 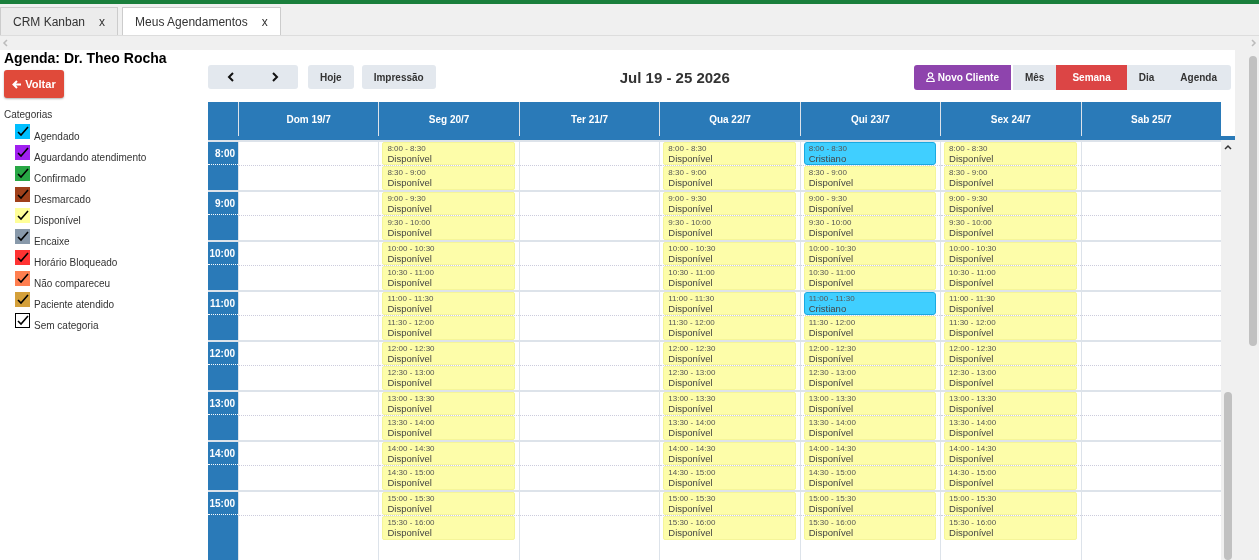 What do you see at coordinates (1254, 43) in the screenshot?
I see `chevron-right-icon` at bounding box center [1254, 43].